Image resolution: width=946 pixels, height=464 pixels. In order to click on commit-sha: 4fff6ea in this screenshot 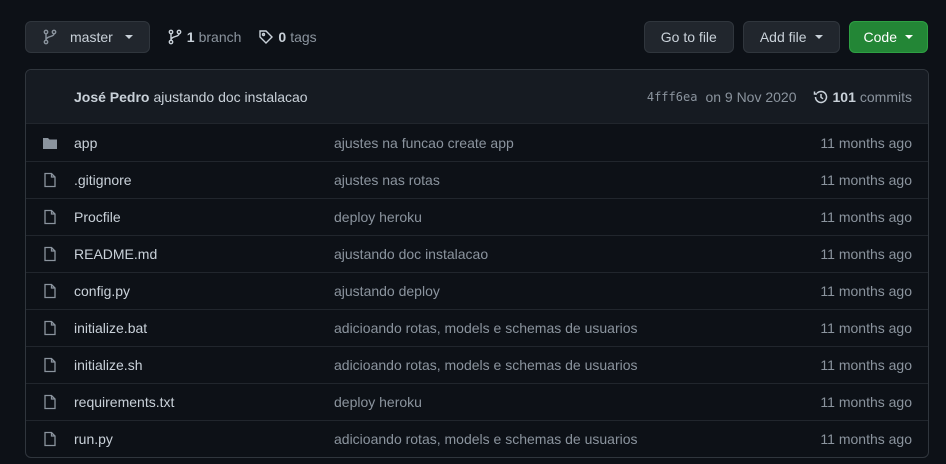, I will do `click(672, 97)`.